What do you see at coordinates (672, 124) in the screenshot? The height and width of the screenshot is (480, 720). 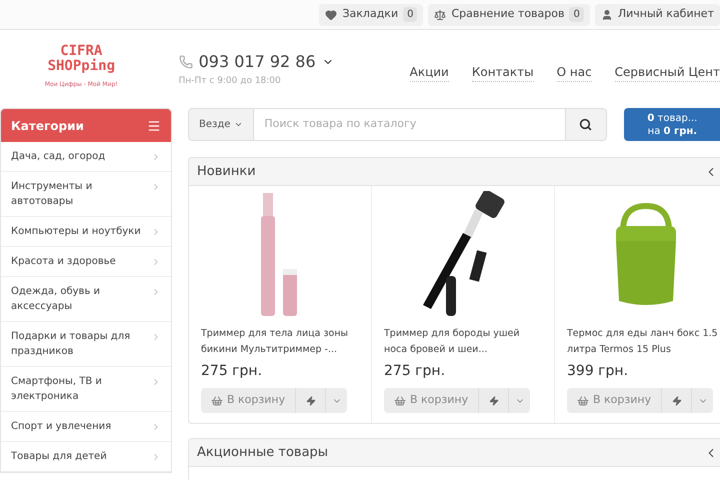 I see `cart-button: 0 товар... на 0 грн.` at bounding box center [672, 124].